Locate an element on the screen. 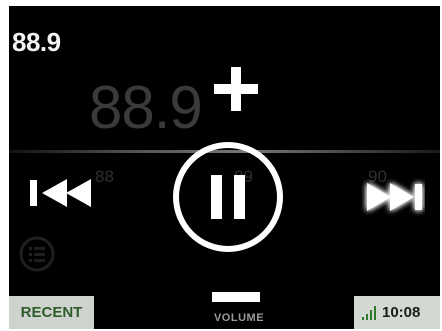  plus-icon is located at coordinates (236, 89).